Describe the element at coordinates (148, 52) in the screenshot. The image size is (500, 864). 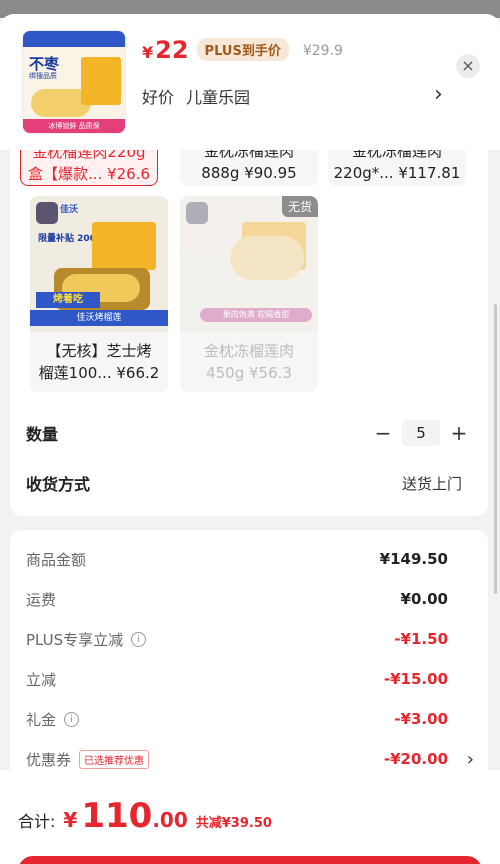
I see `price-symbol: ¥` at that location.